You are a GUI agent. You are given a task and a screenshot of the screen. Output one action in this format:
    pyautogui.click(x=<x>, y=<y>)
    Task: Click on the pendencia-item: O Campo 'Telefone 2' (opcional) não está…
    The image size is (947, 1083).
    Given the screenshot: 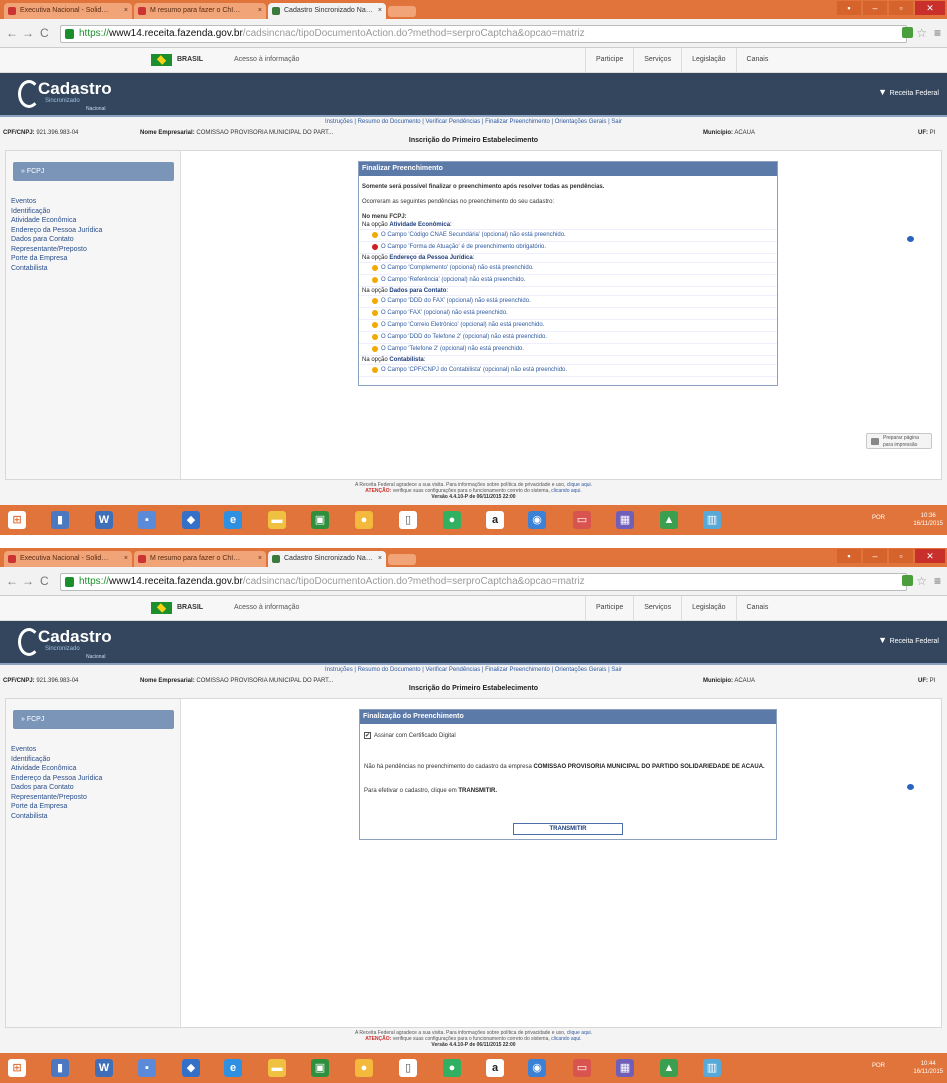 What is the action you would take?
    pyautogui.click(x=568, y=350)
    